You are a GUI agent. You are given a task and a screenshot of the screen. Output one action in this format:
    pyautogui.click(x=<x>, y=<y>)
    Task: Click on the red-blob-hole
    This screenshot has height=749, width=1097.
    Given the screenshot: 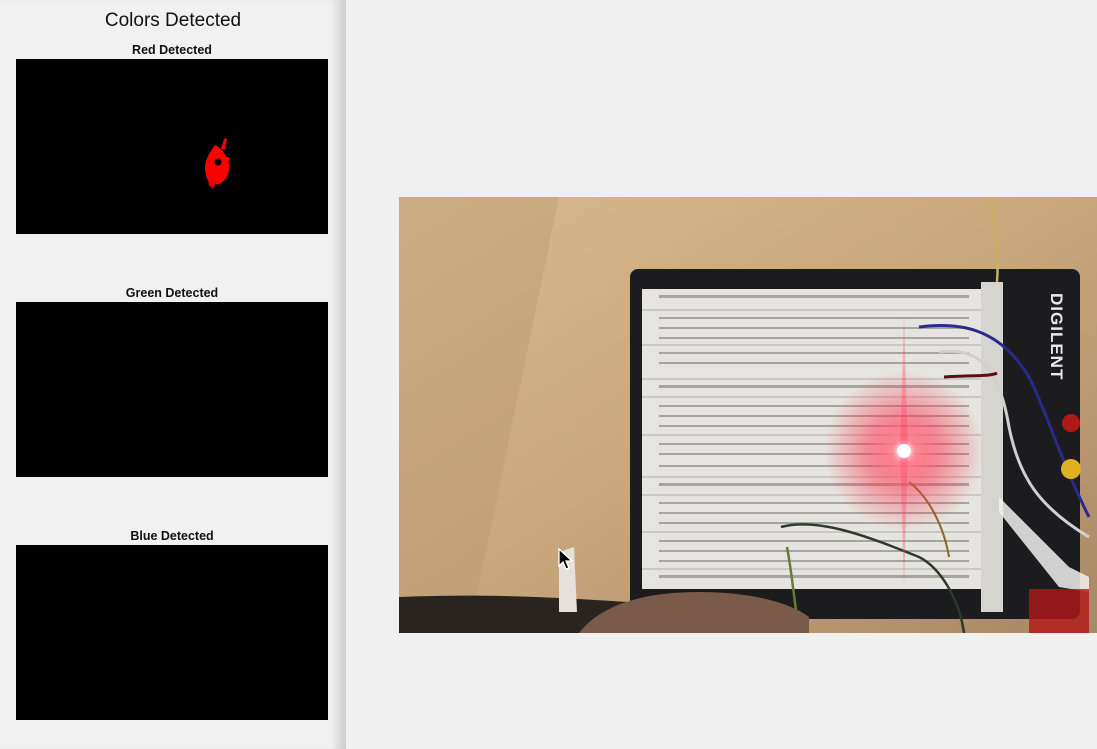 What is the action you would take?
    pyautogui.click(x=218, y=162)
    